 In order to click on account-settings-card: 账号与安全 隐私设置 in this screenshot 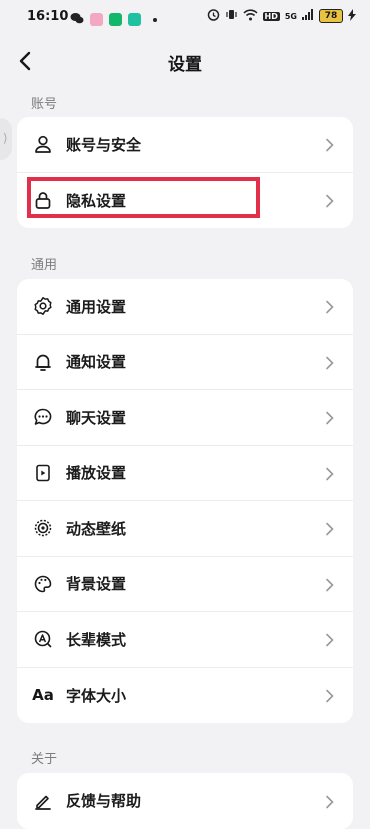, I will do `click(185, 172)`.